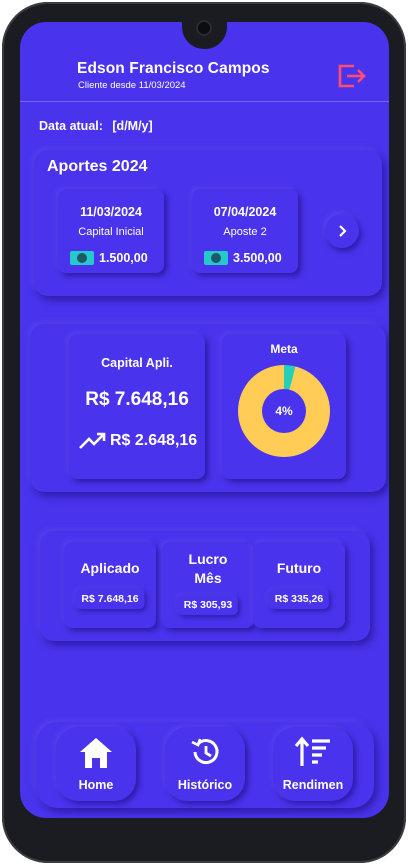  Describe the element at coordinates (313, 785) in the screenshot. I see `nav-rendimentos-label: Rendimen` at that location.